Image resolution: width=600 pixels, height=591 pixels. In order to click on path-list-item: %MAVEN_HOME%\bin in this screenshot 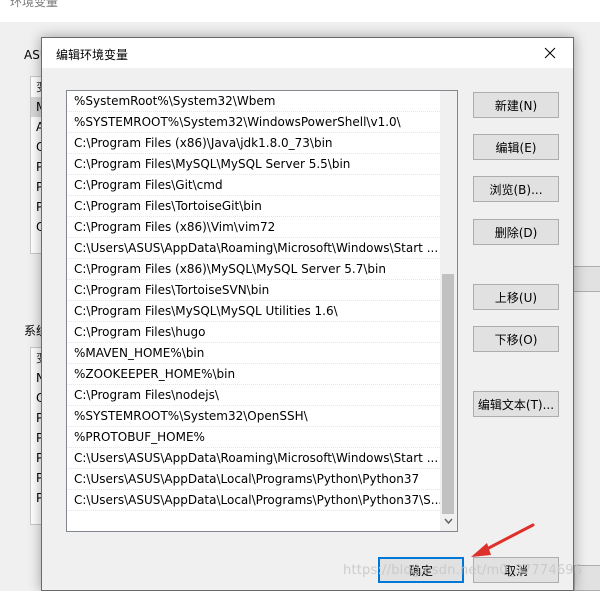, I will do `click(253, 353)`.